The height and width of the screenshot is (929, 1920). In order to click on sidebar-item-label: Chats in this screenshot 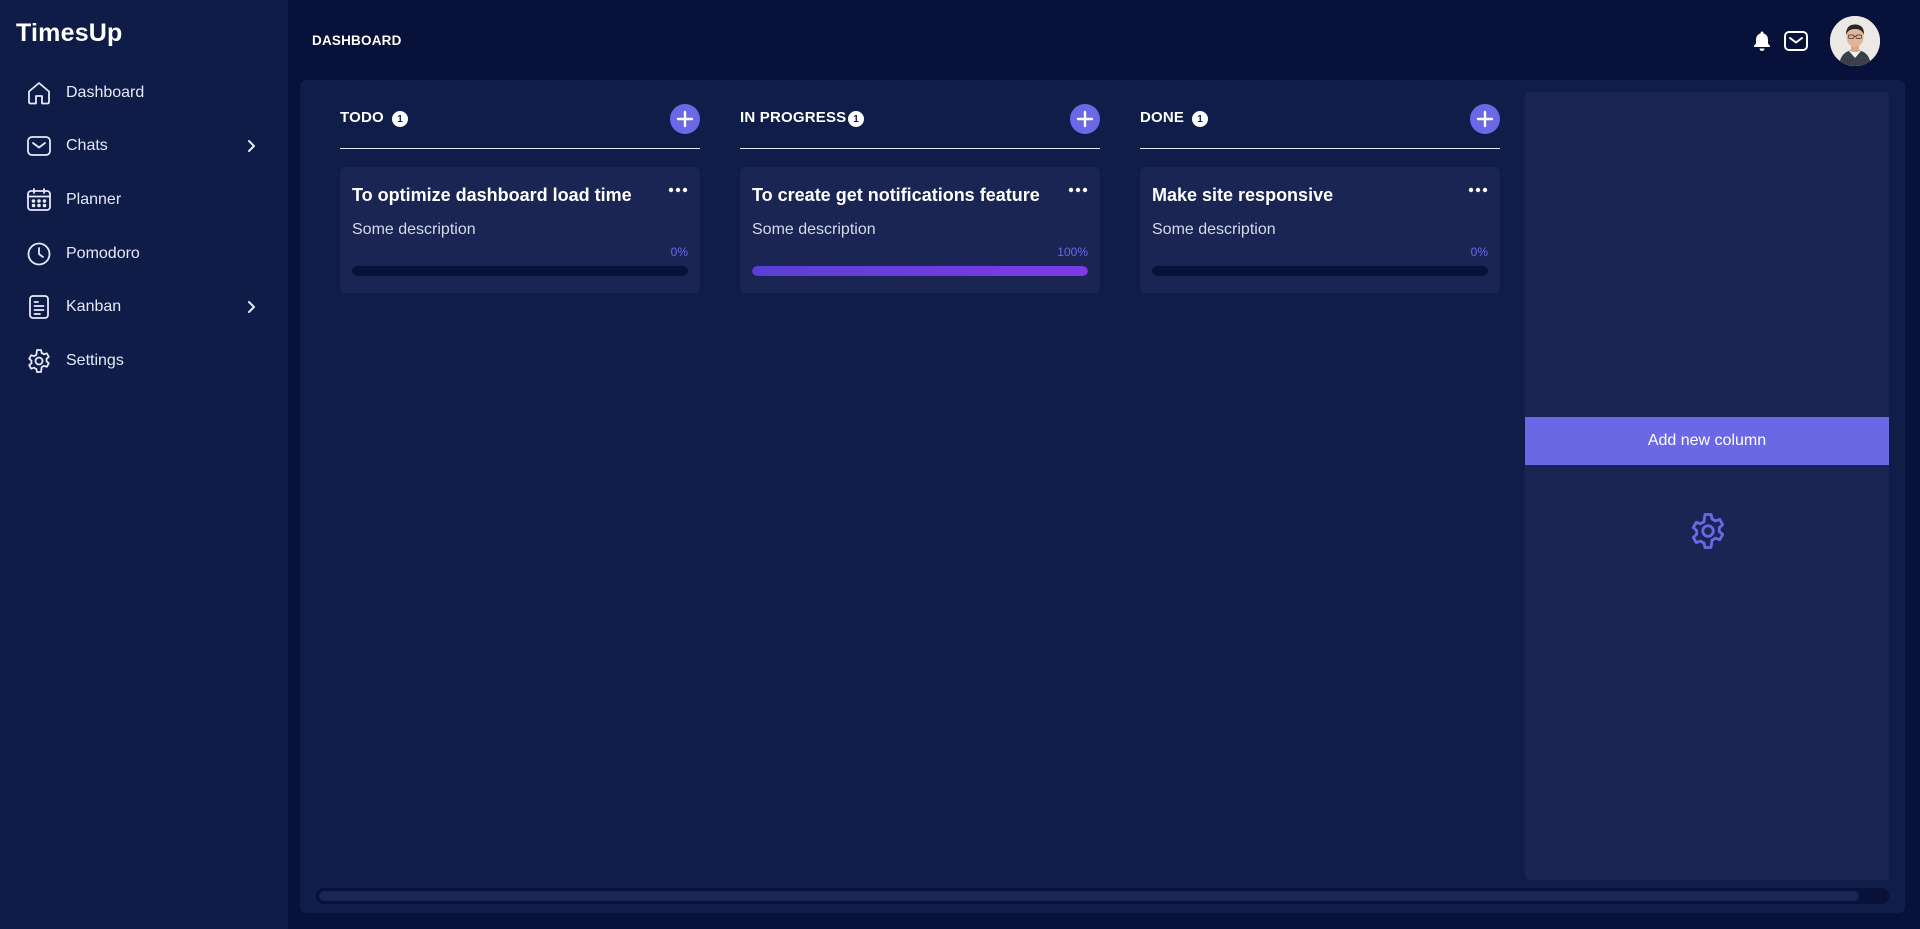, I will do `click(87, 146)`.